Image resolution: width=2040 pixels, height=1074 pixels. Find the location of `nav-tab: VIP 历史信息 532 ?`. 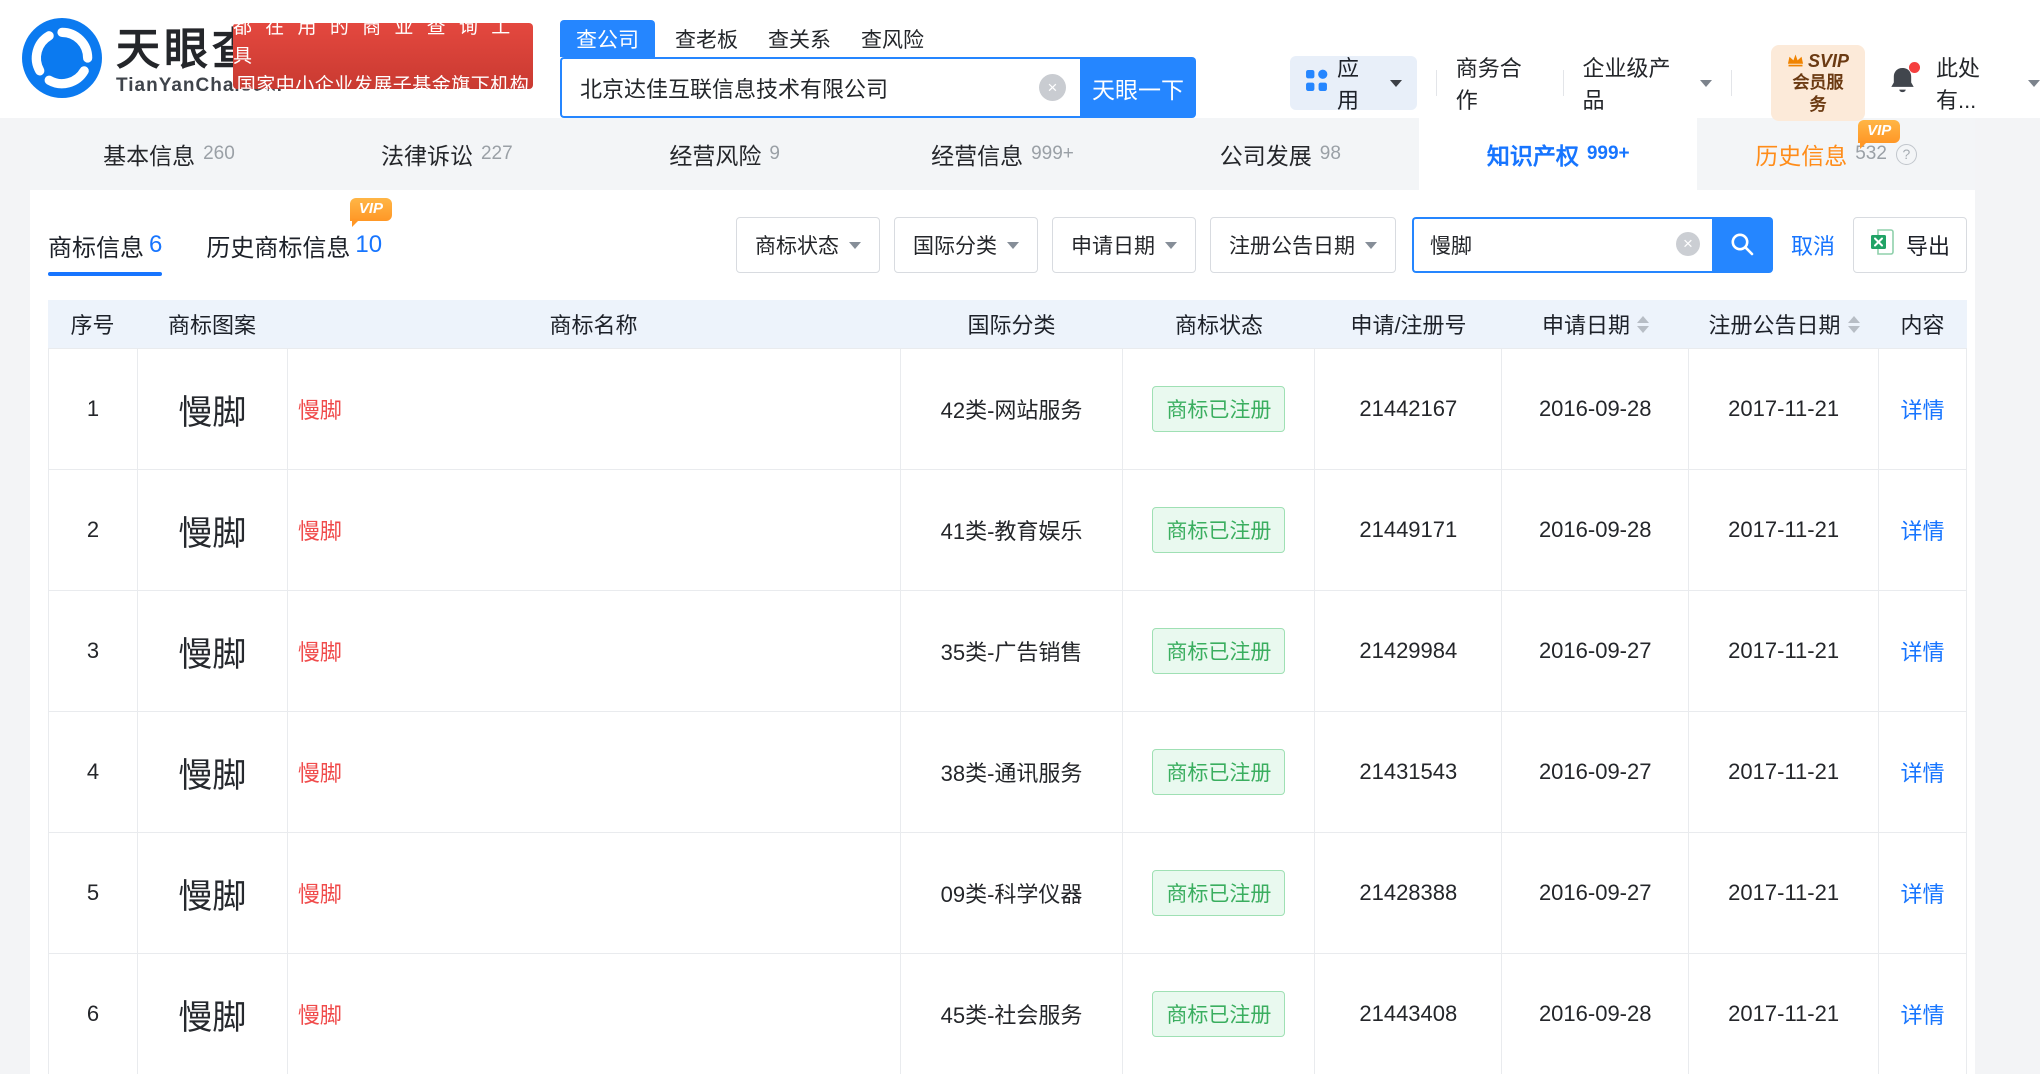

nav-tab: VIP 历史信息 532 ? is located at coordinates (1836, 154).